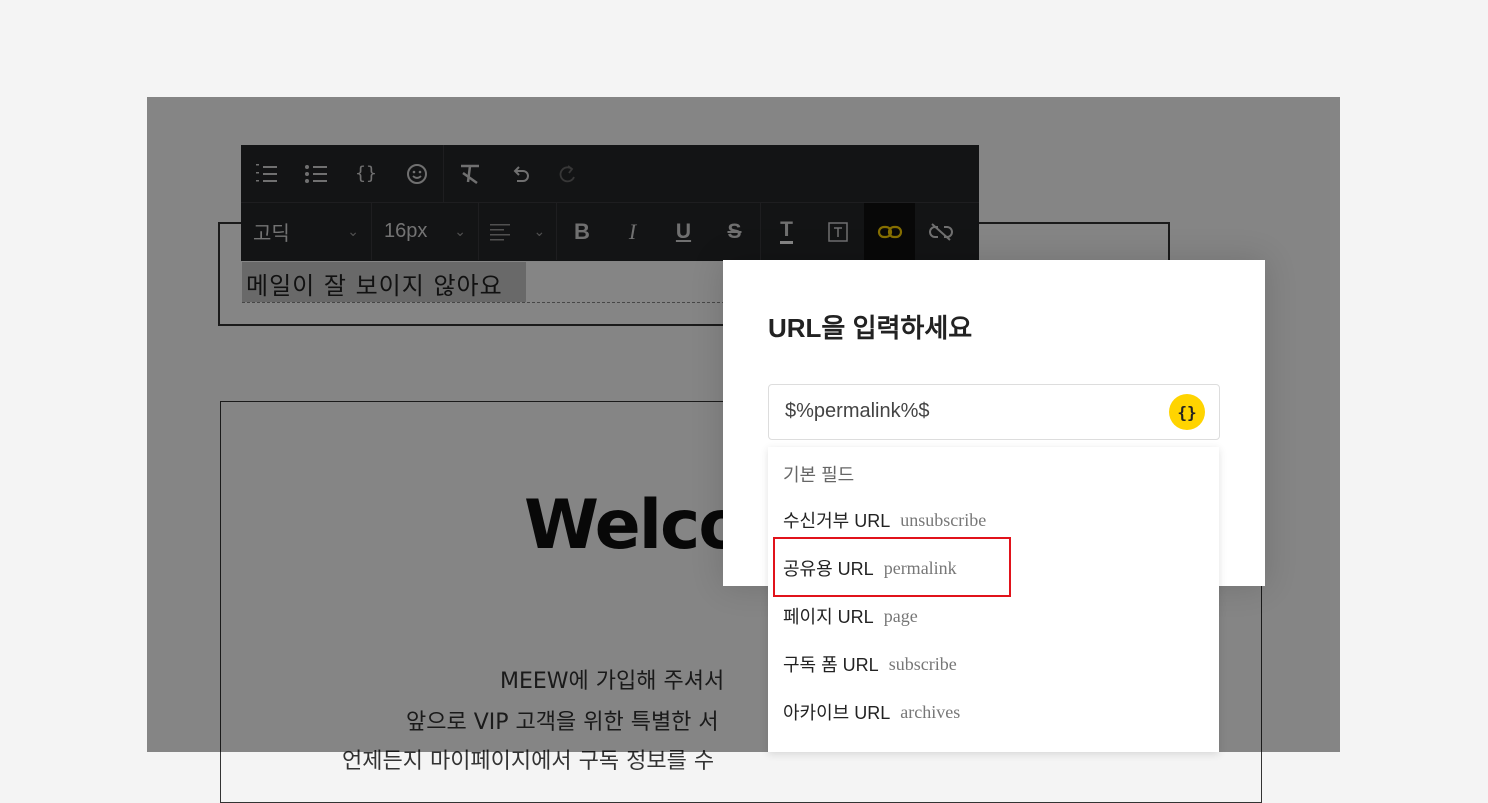 The width and height of the screenshot is (1488, 803). Describe the element at coordinates (993, 664) in the screenshot. I see `dropdown-item-subscribe: 구독 폼 URL subscribe` at that location.